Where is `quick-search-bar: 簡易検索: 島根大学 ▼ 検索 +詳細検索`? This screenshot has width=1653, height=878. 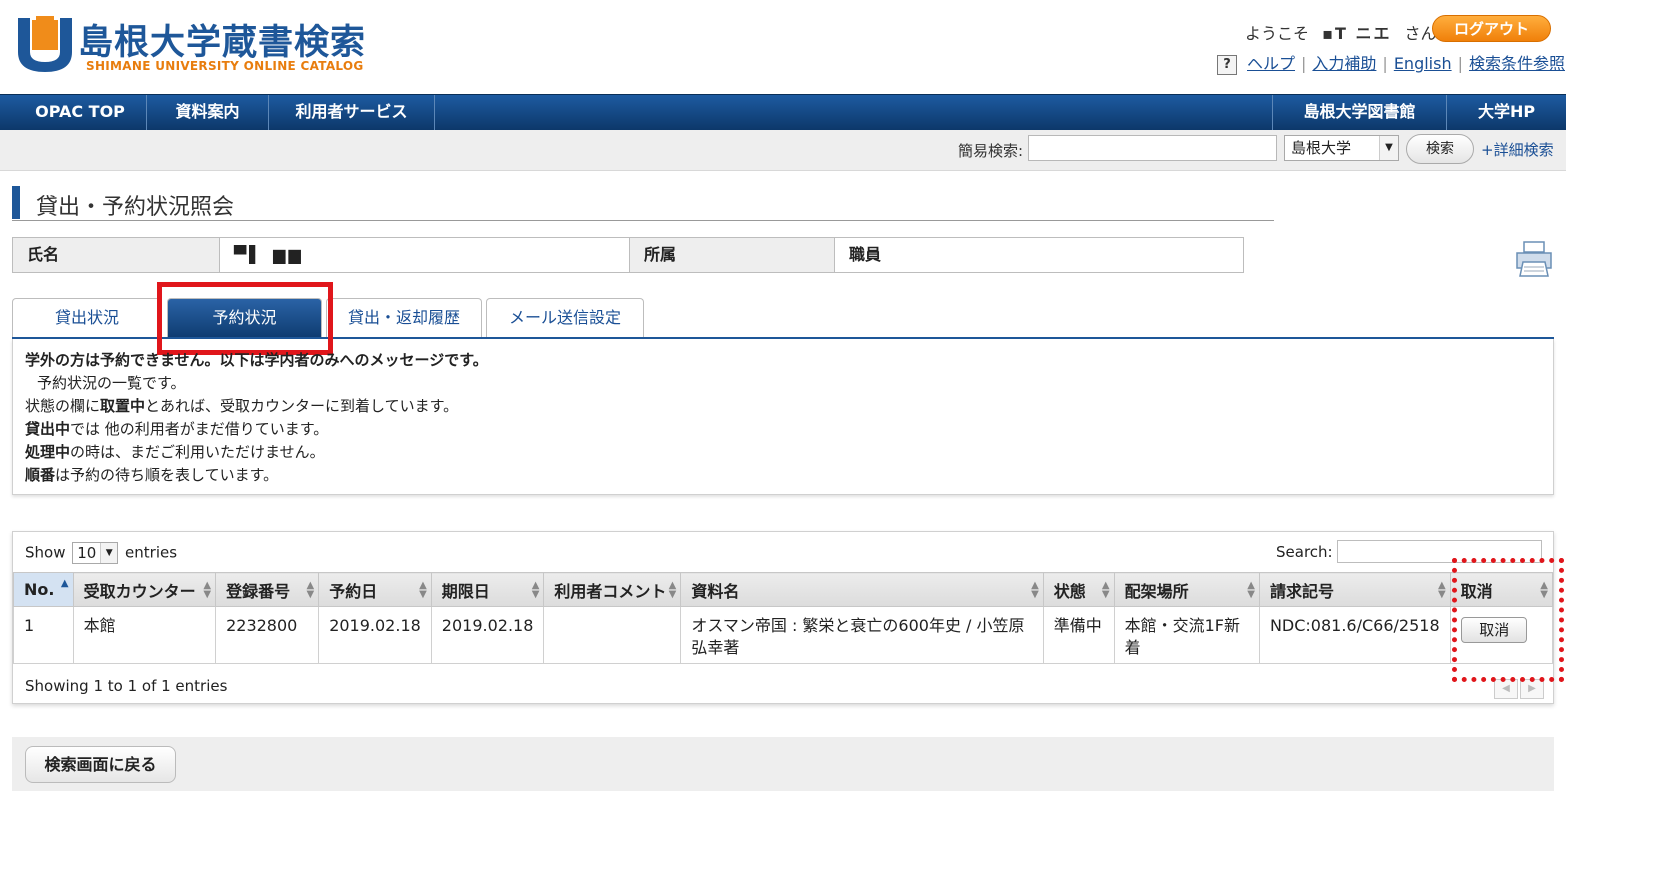 quick-search-bar: 簡易検索: 島根大学 ▼ 検索 +詳細検索 is located at coordinates (783, 150).